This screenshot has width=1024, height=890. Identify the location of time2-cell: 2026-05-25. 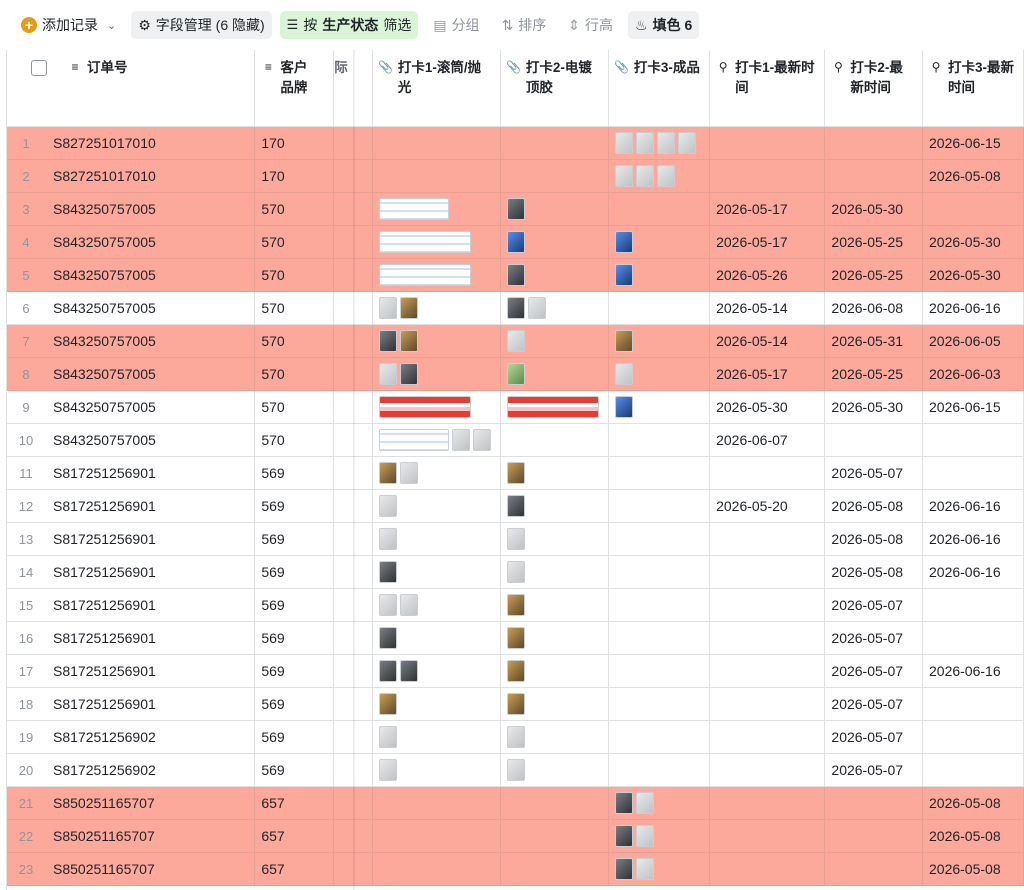
(873, 275).